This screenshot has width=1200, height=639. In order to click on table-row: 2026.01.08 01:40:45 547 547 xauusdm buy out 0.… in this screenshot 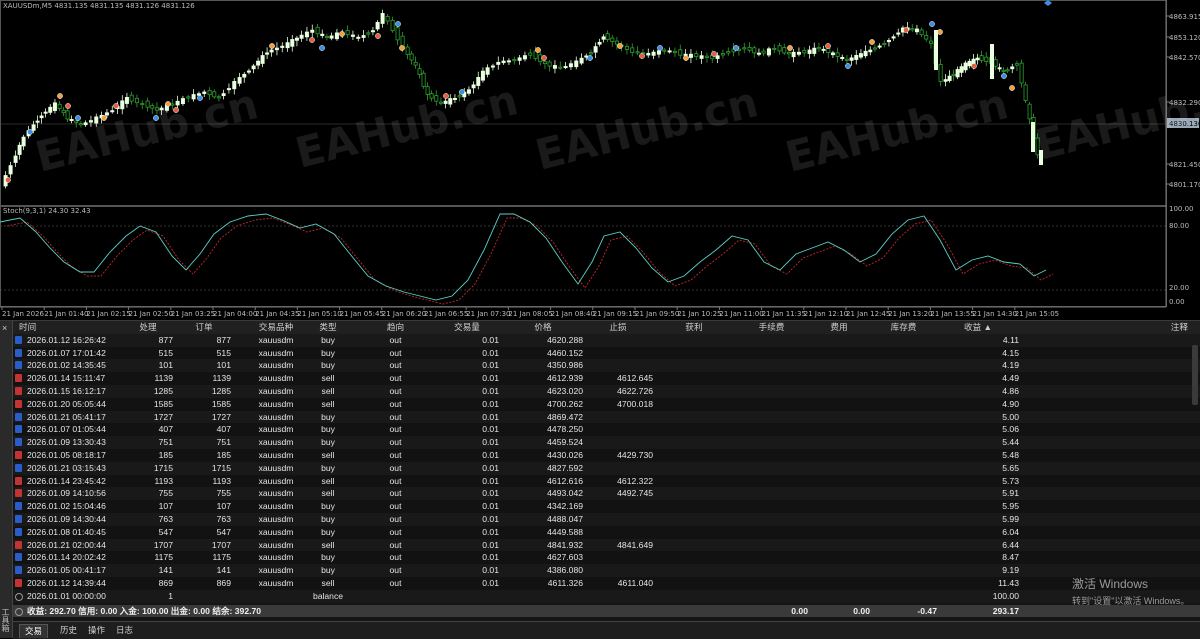, I will do `click(606, 532)`.